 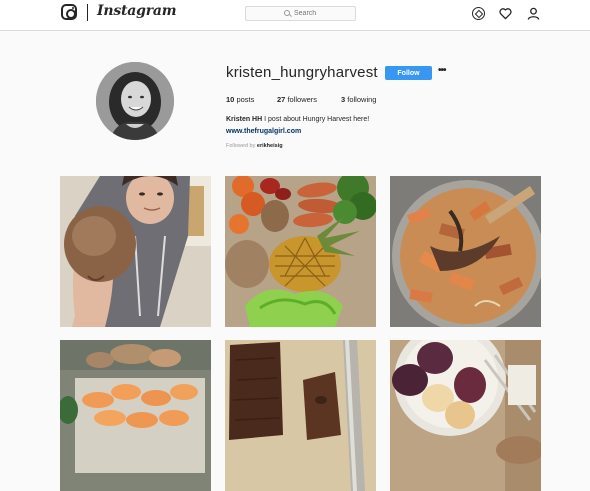 I want to click on posts-label: posts, so click(x=245, y=99).